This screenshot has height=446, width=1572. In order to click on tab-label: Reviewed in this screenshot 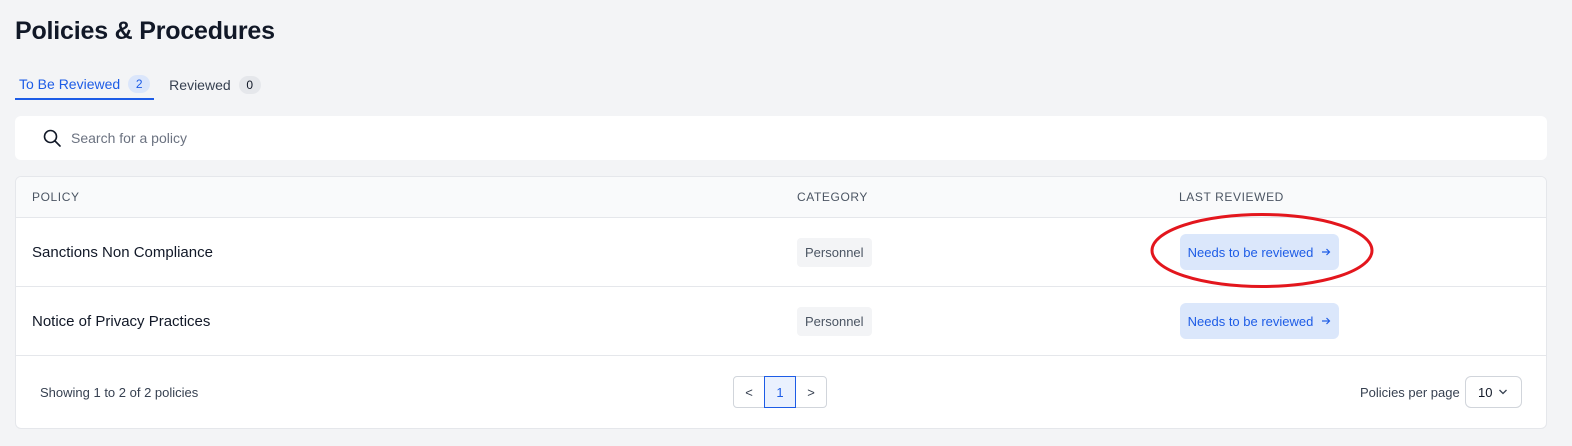, I will do `click(200, 85)`.